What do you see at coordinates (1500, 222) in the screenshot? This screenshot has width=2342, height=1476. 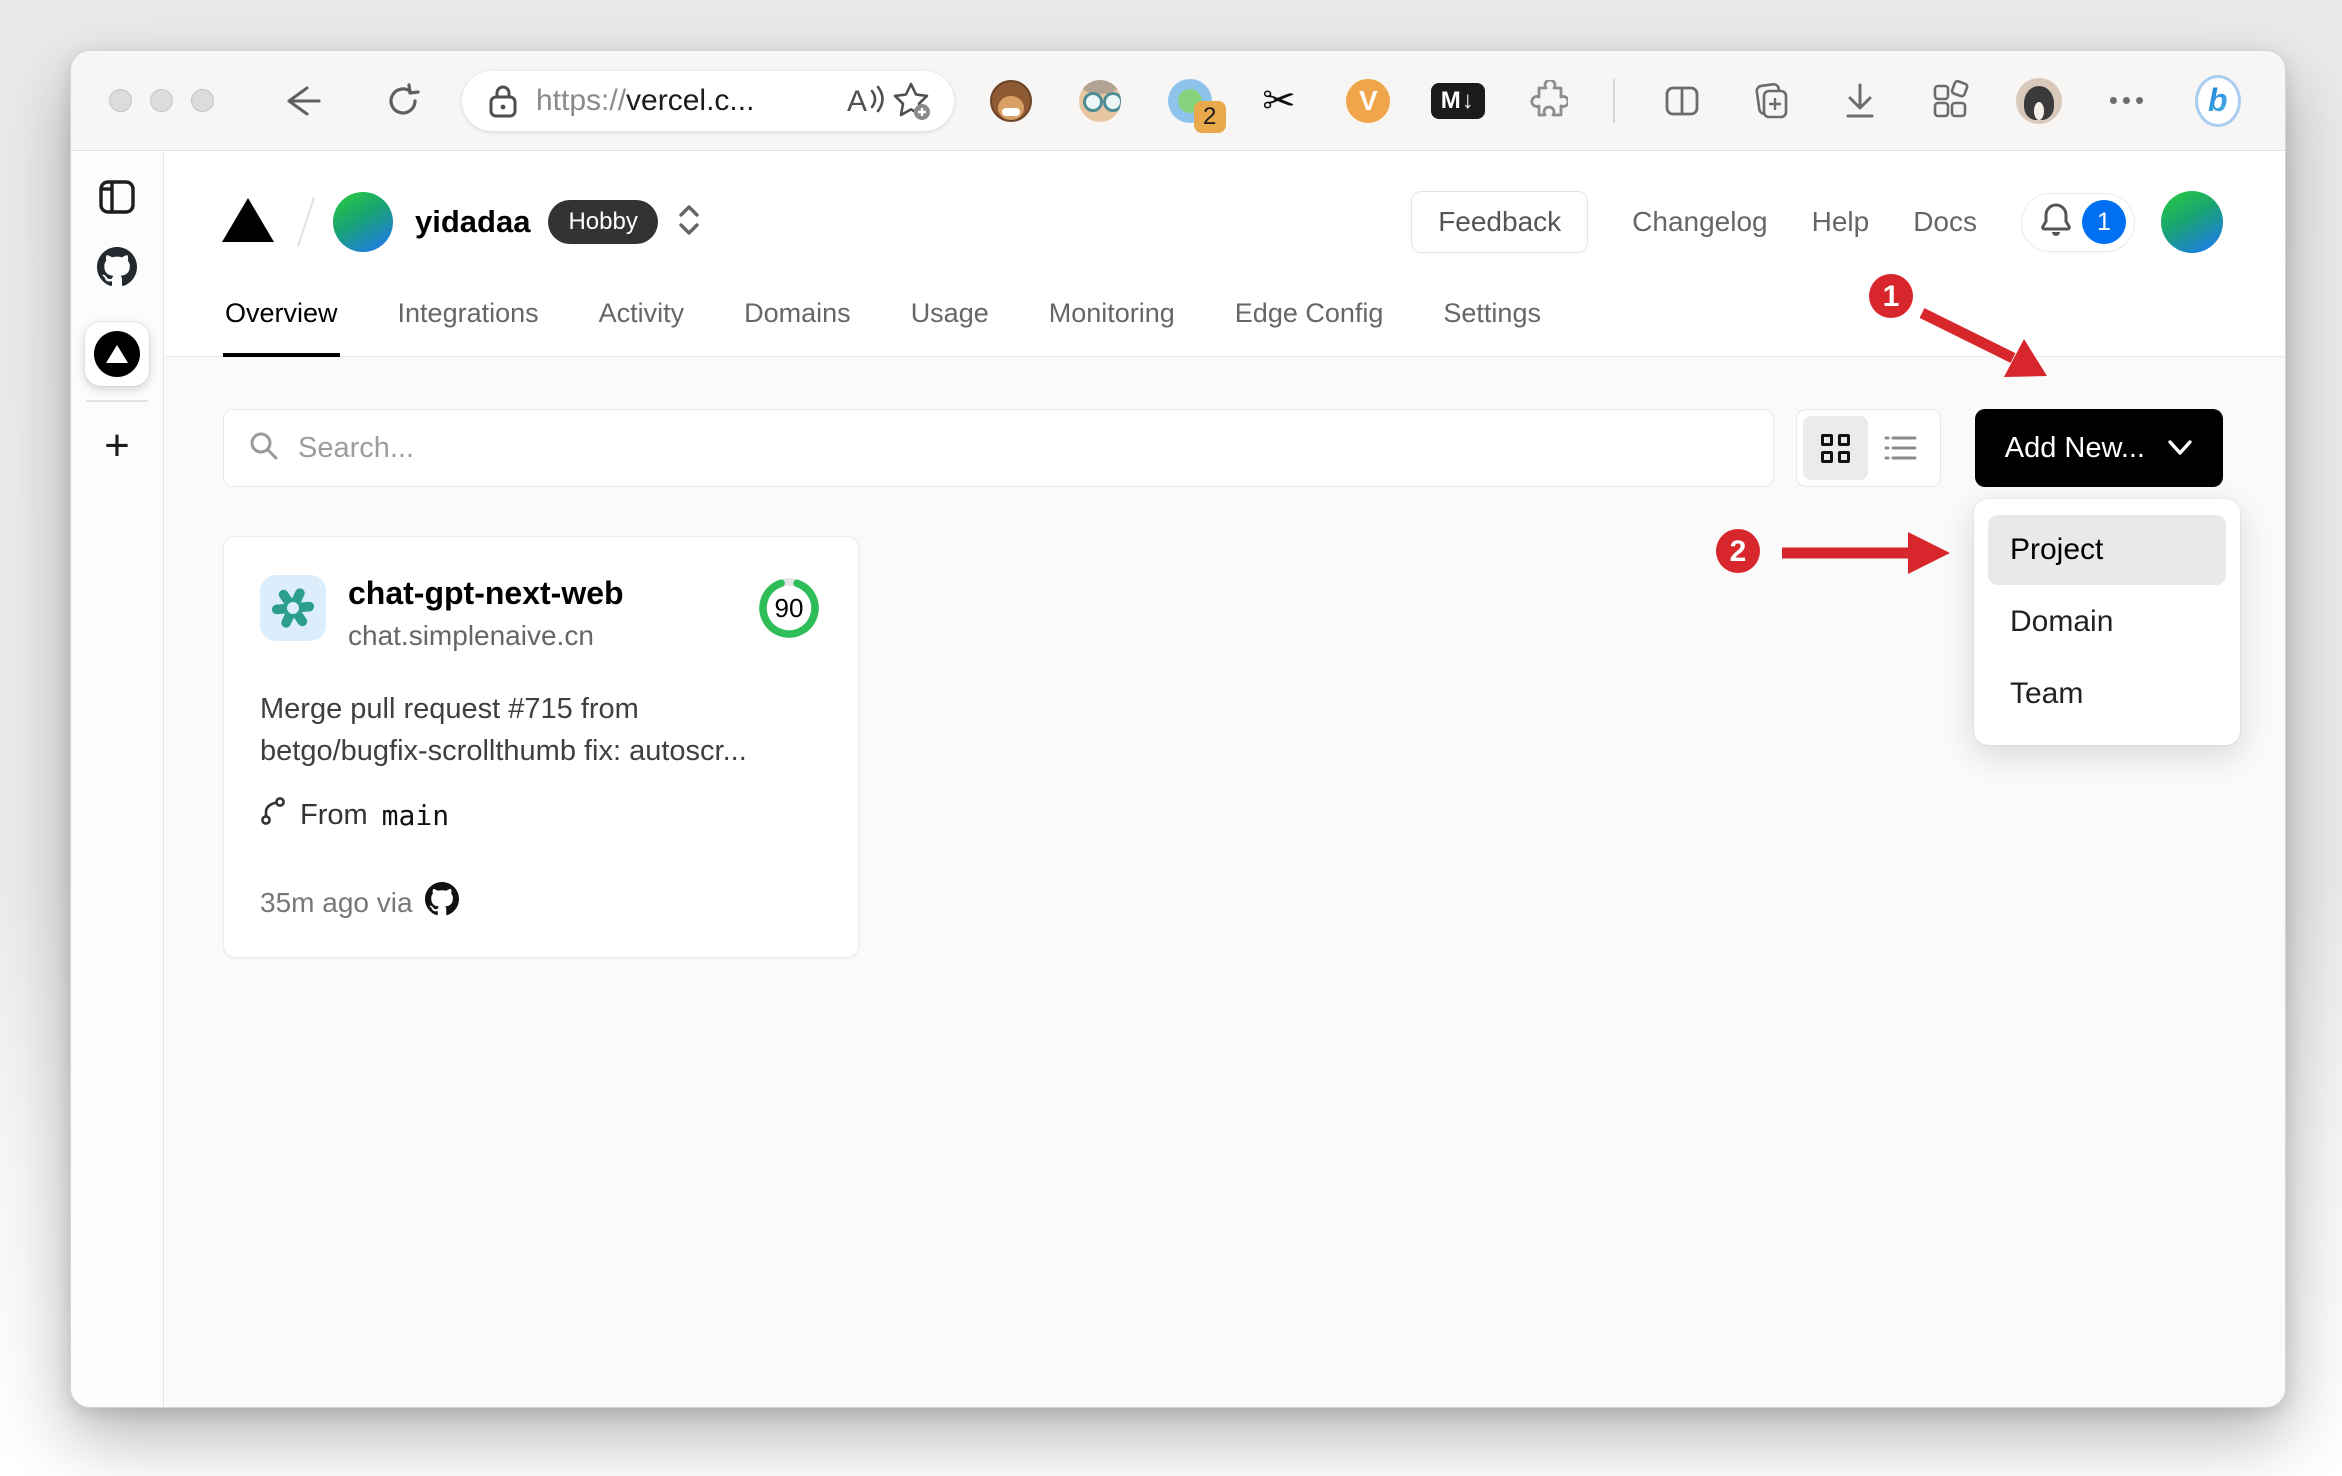 I see `feedback-button: Feedback` at bounding box center [1500, 222].